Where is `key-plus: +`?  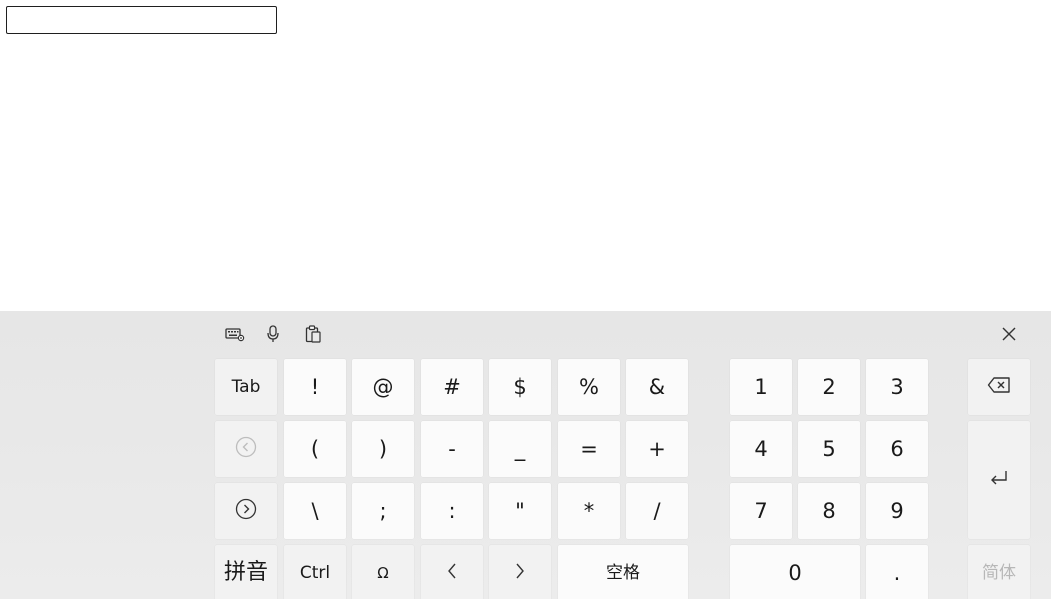 key-plus: + is located at coordinates (657, 449).